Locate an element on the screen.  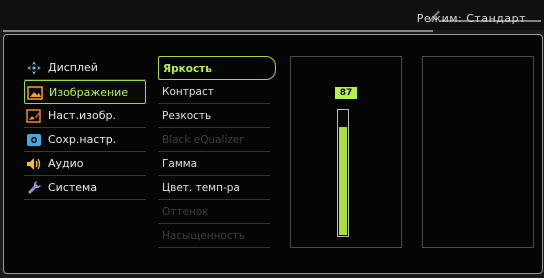
menu-item-picture: Изображение is located at coordinates (85, 92).